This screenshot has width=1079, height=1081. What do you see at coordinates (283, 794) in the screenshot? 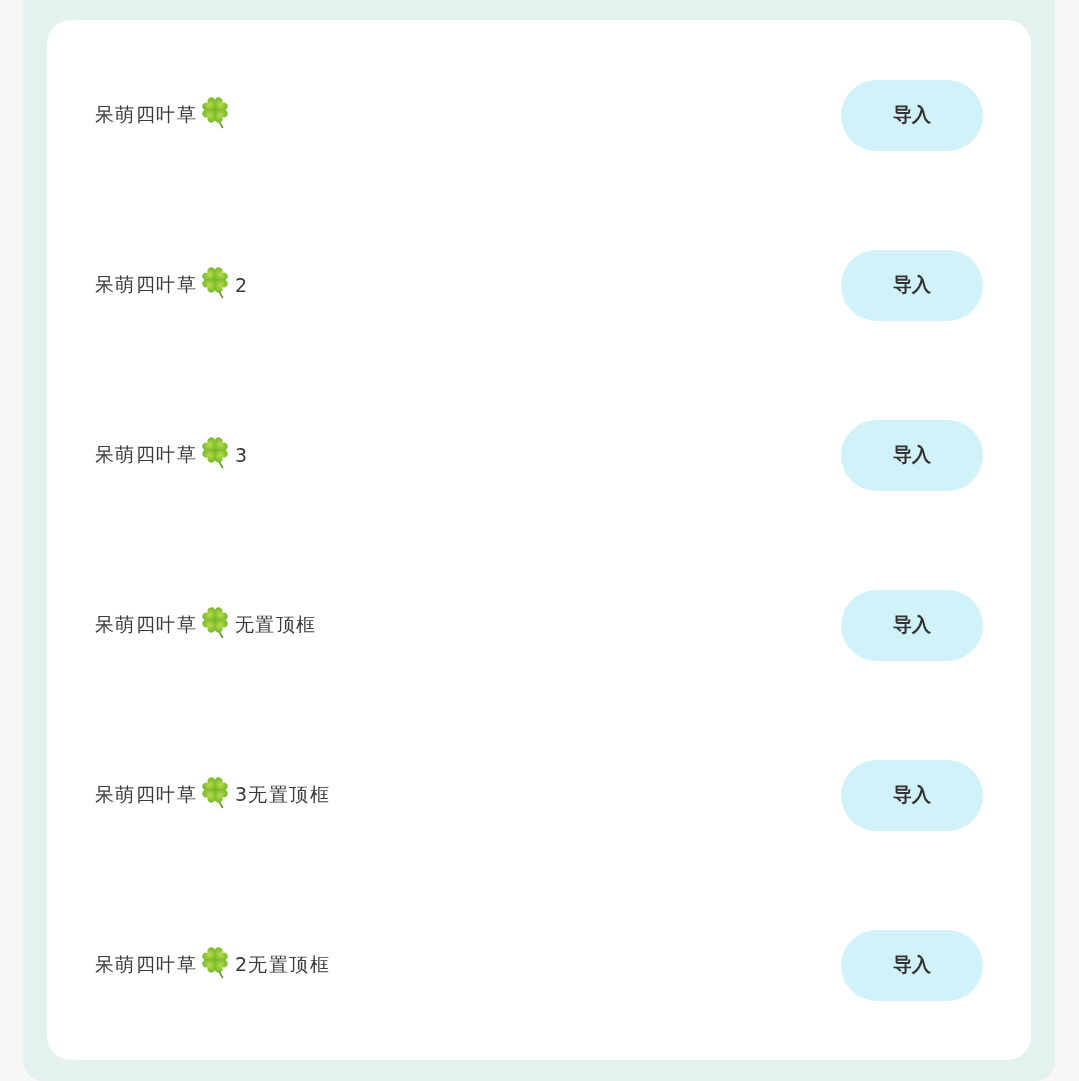
I see `item-suffix: 3无置顶框` at bounding box center [283, 794].